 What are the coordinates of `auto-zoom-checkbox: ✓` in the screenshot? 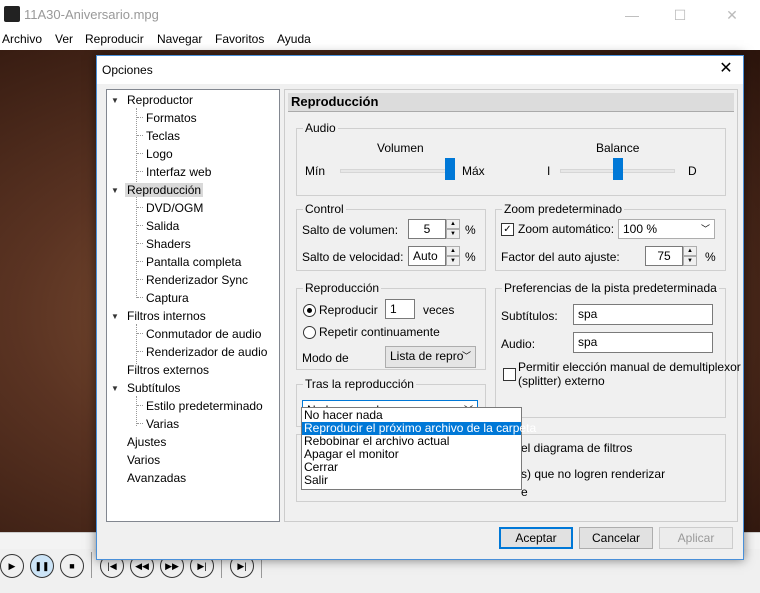 It's located at (507, 229).